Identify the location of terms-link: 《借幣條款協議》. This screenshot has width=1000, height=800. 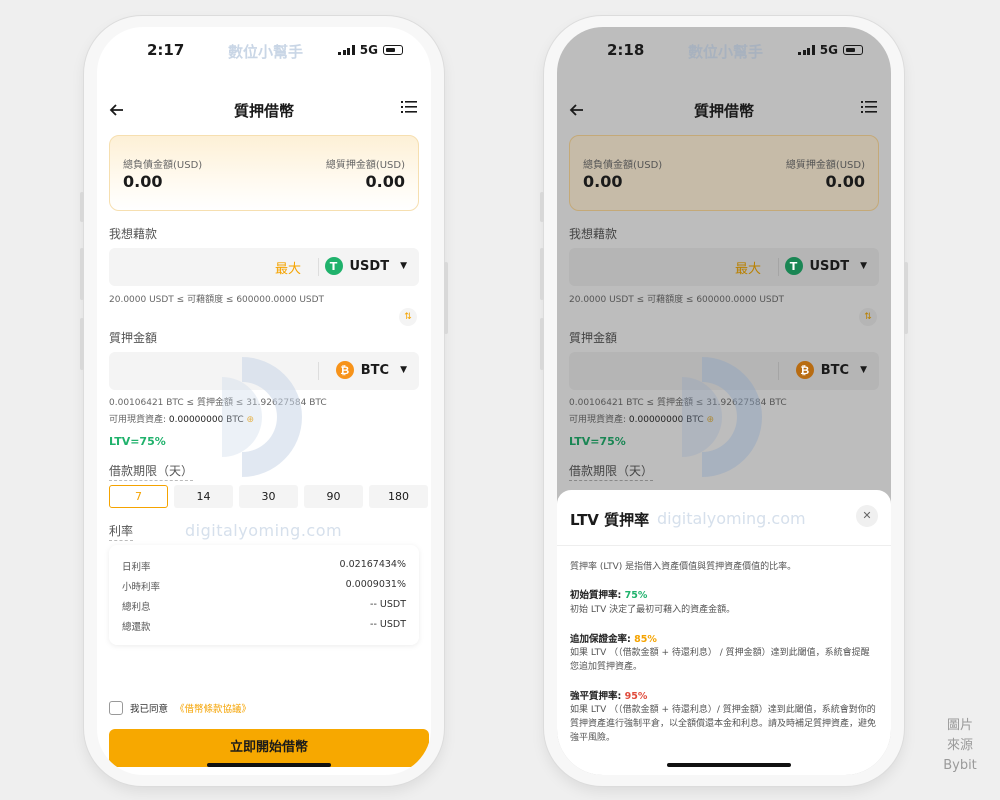
(213, 708).